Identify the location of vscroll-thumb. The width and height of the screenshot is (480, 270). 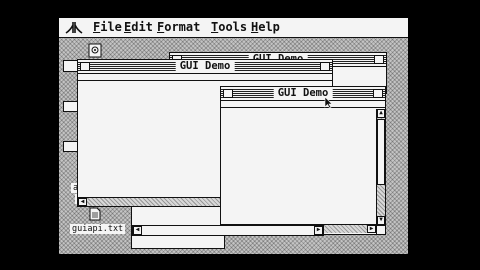
(381, 152).